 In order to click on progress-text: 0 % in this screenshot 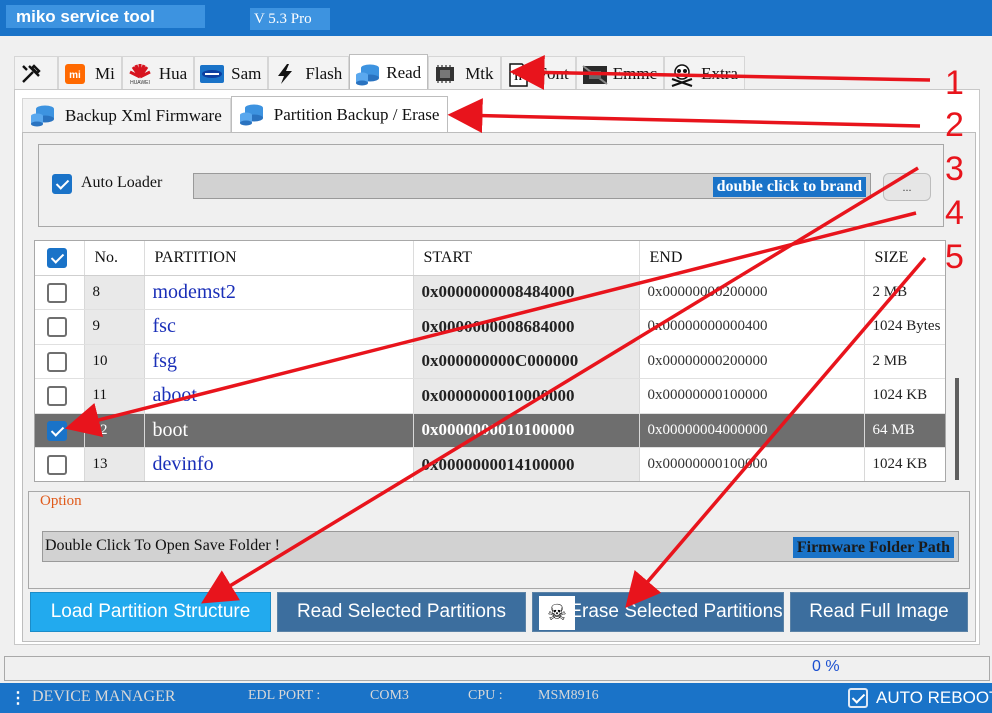, I will do `click(826, 666)`.